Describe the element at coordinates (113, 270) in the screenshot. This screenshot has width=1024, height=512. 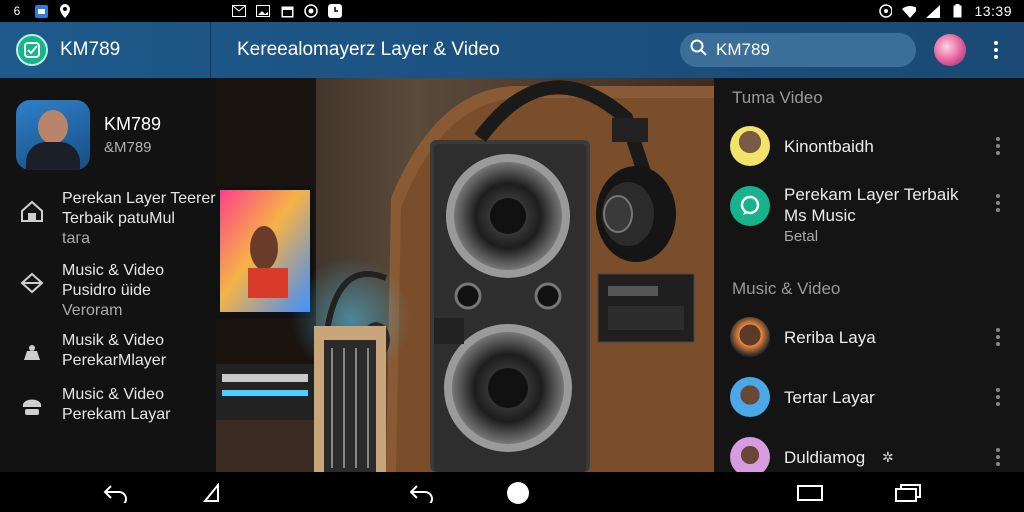
I see `drawer-item-2-line-1: Music & Video` at that location.